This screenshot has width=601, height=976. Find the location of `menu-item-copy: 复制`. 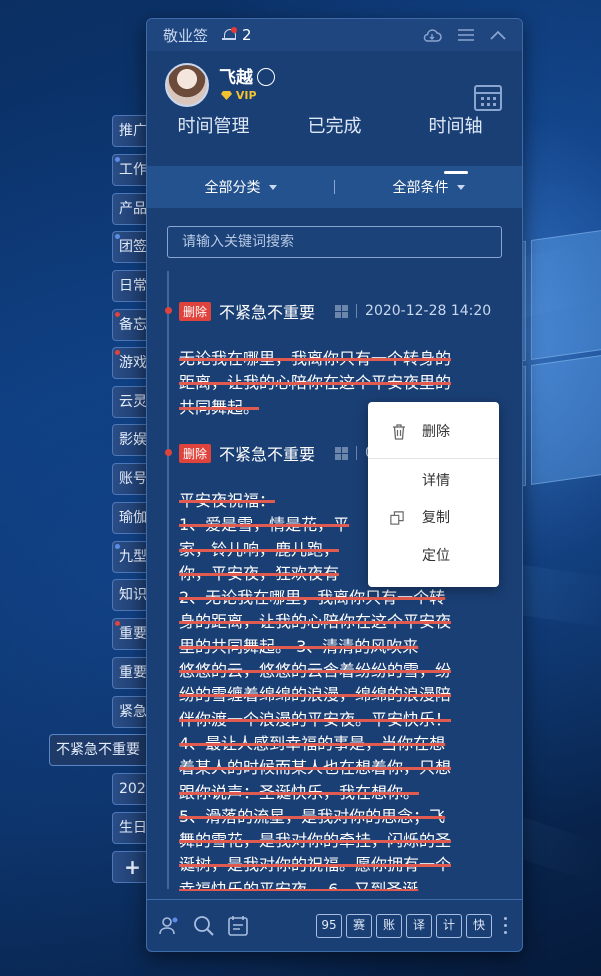

menu-item-copy: 复制 is located at coordinates (433, 518).